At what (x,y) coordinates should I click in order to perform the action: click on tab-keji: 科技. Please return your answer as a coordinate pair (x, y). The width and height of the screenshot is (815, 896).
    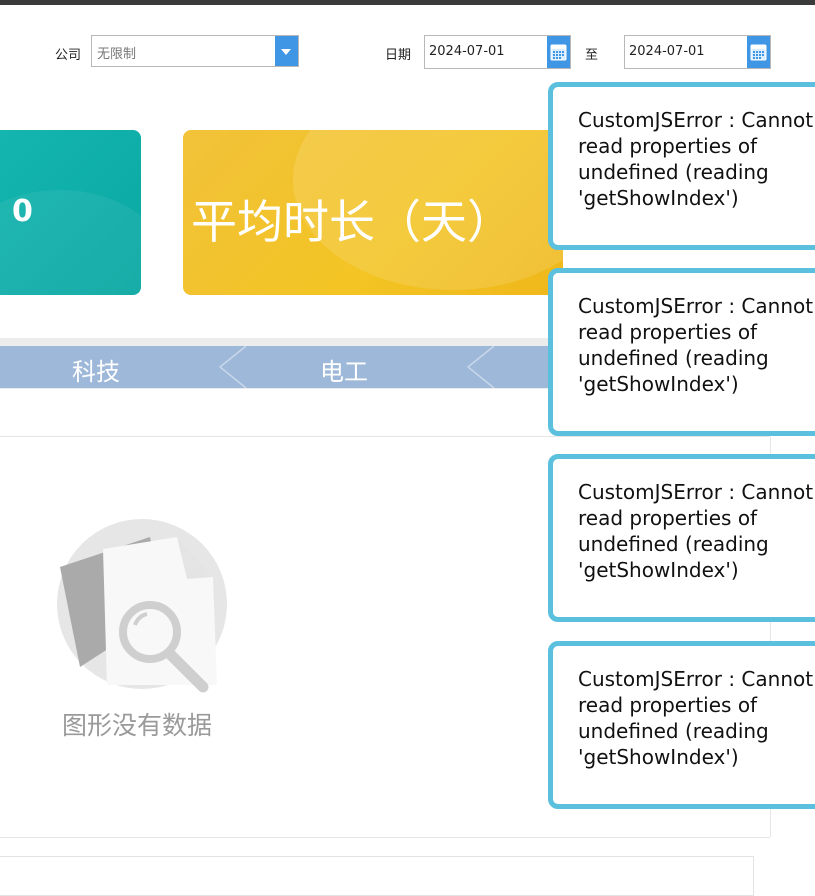
    Looking at the image, I should click on (96, 369).